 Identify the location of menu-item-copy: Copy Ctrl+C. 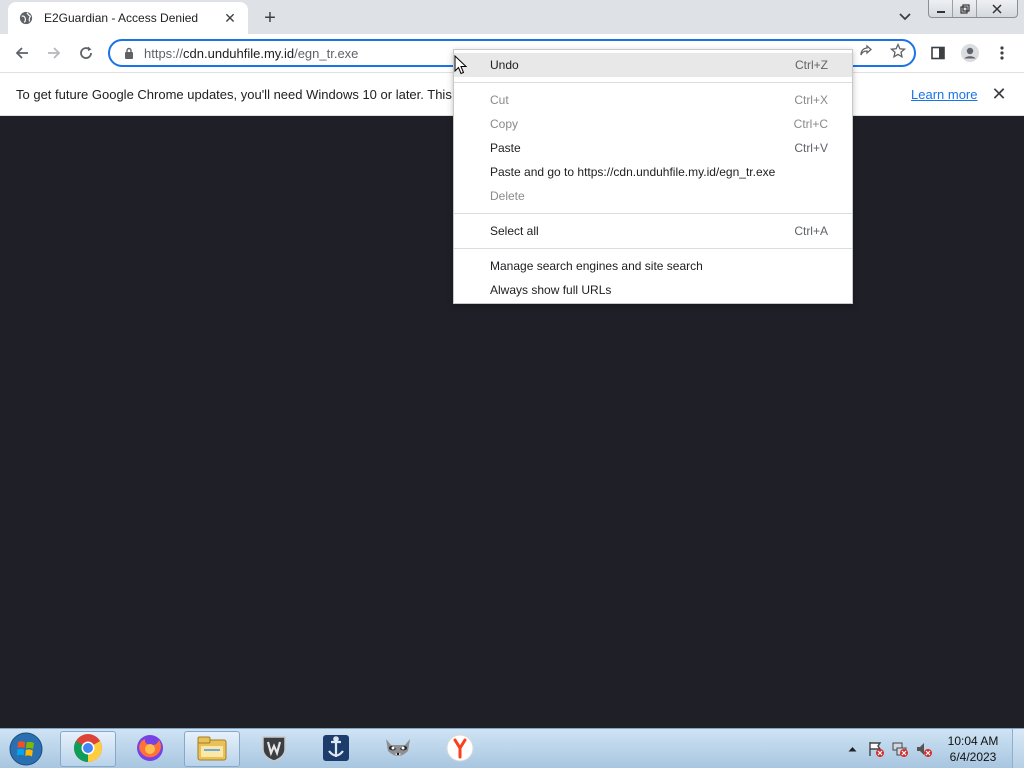
(653, 124).